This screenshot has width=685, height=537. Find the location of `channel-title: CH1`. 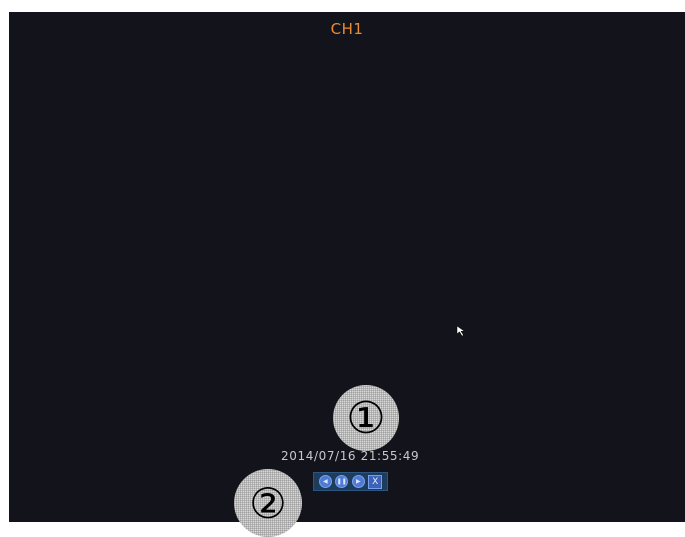

channel-title: CH1 is located at coordinates (347, 29).